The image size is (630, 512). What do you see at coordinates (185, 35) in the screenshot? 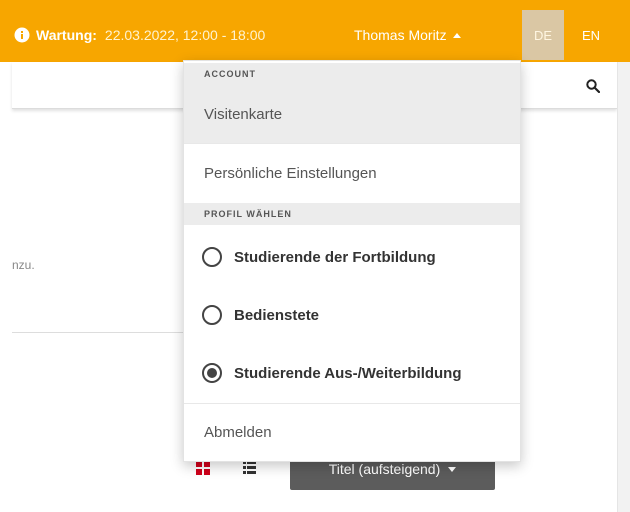
I see `maintenance-time: 22.03.2022, 12:00 - 18:00` at bounding box center [185, 35].